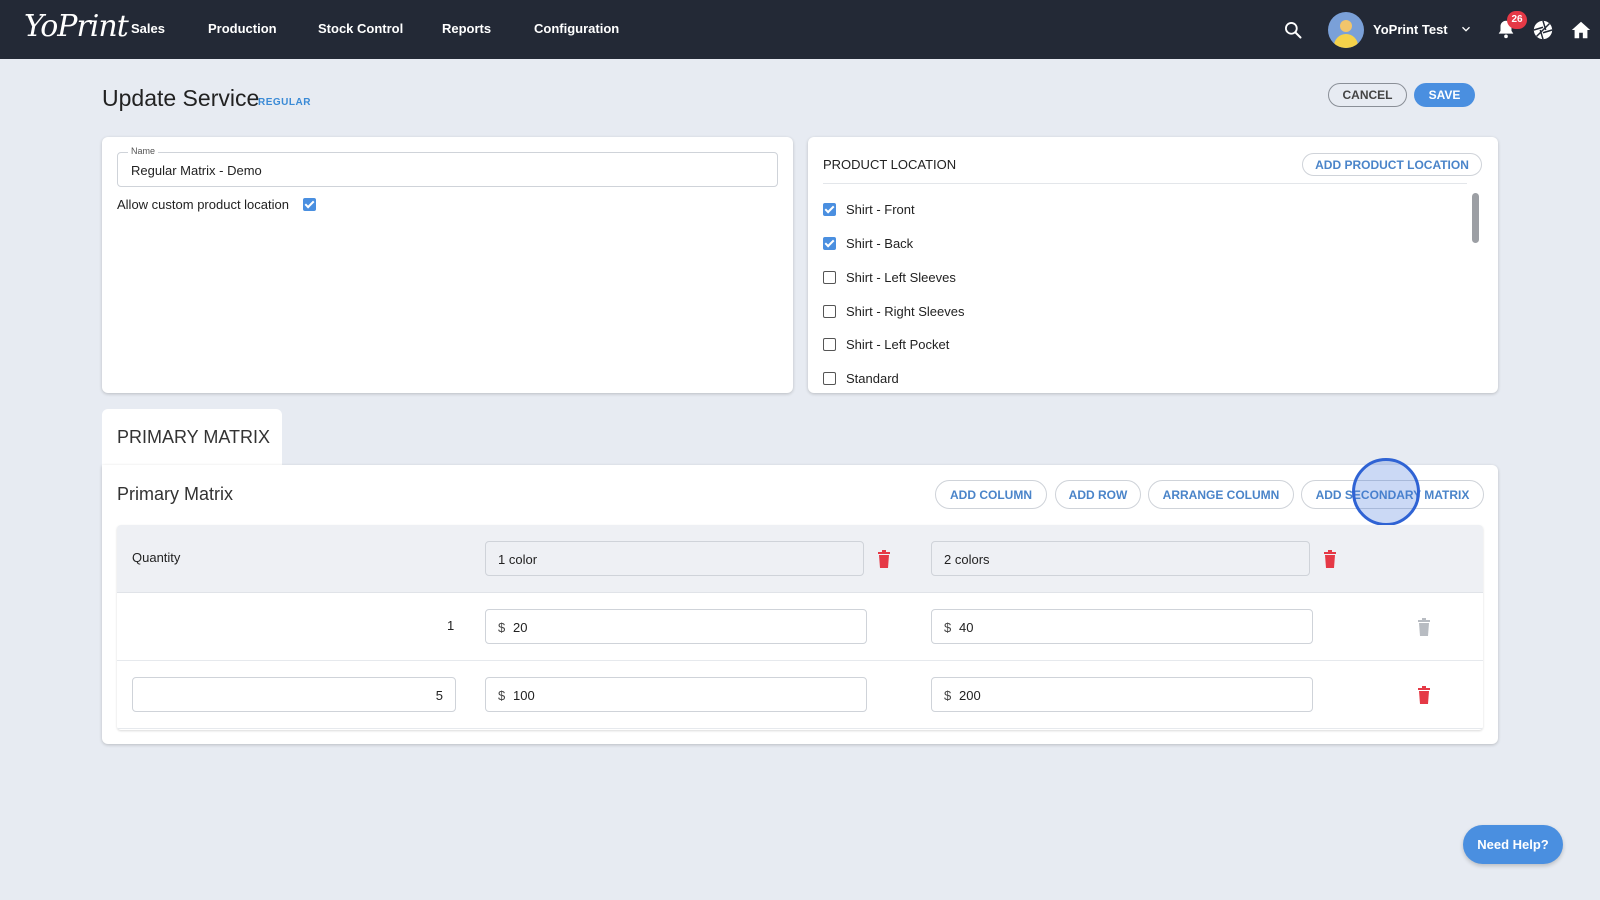  I want to click on add-secondary-matrix-button: ADD SECONDARY MATRIX, so click(1392, 494).